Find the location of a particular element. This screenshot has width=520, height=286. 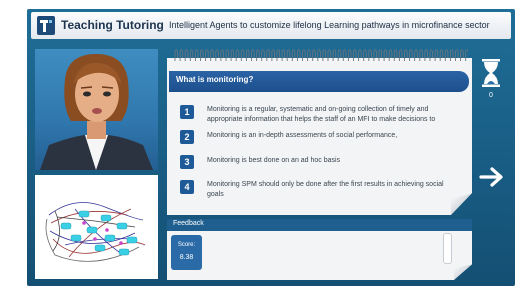

question-title: What is monitoring? is located at coordinates (215, 79).